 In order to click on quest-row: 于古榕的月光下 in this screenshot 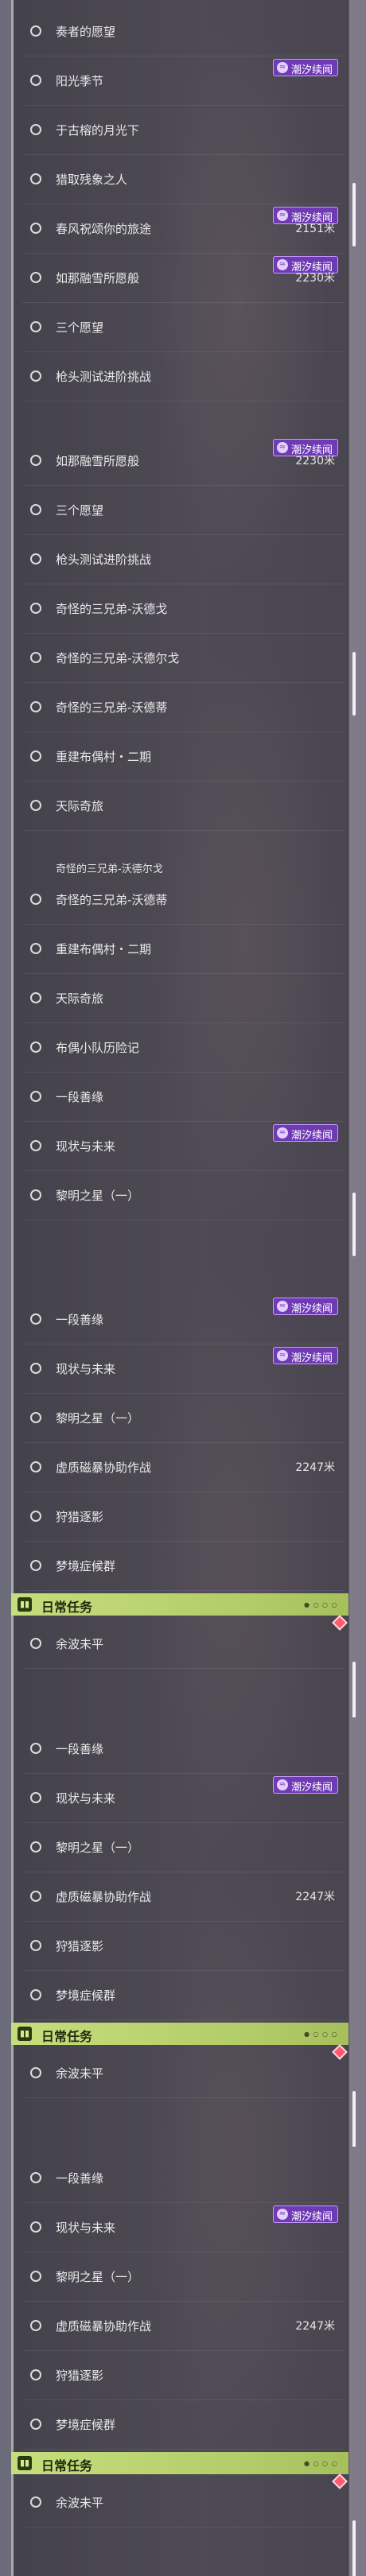, I will do `click(183, 130)`.